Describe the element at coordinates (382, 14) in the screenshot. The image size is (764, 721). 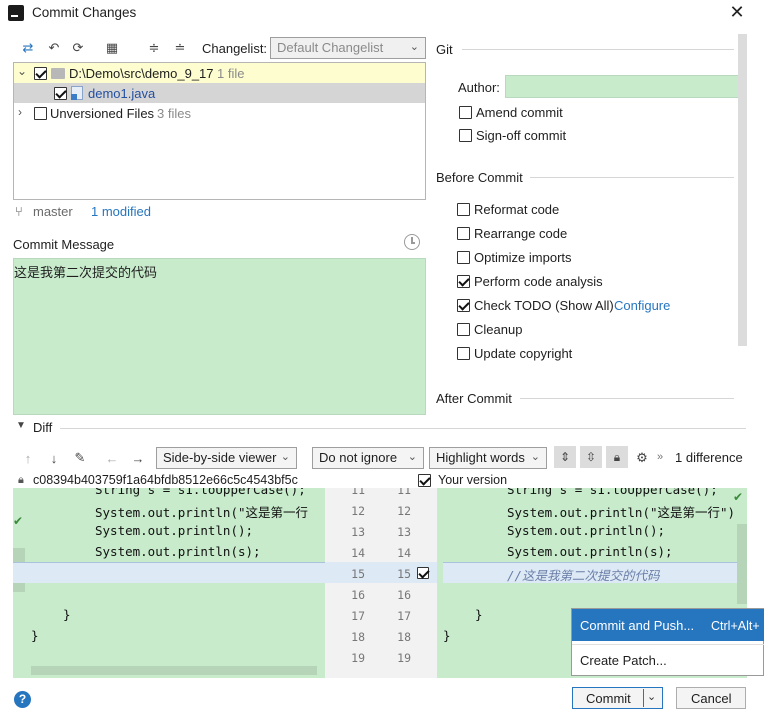
I see `title-bar: Commit Changes ✕` at that location.